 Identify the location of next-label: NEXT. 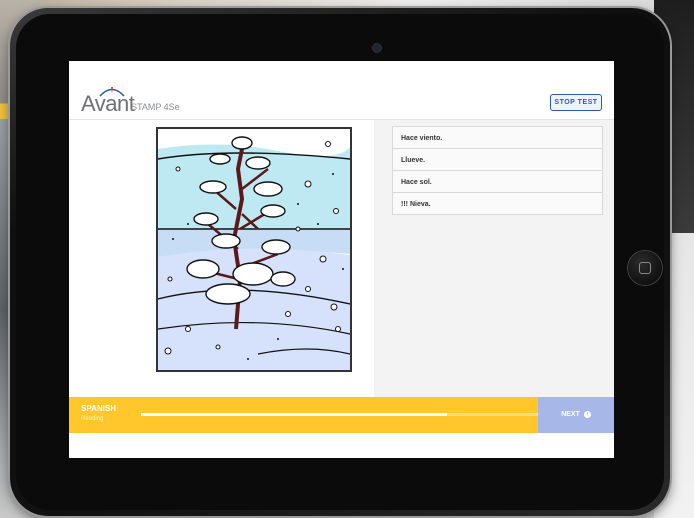
(570, 414).